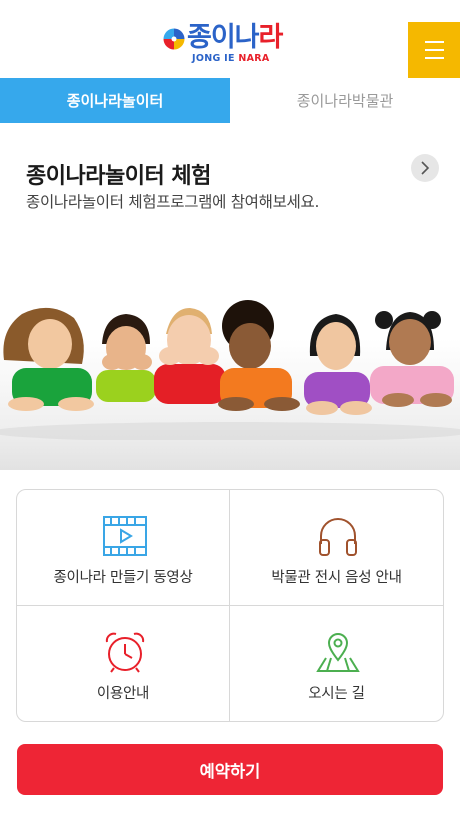 The width and height of the screenshot is (460, 818). Describe the element at coordinates (125, 652) in the screenshot. I see `alarm-clock-icon` at that location.